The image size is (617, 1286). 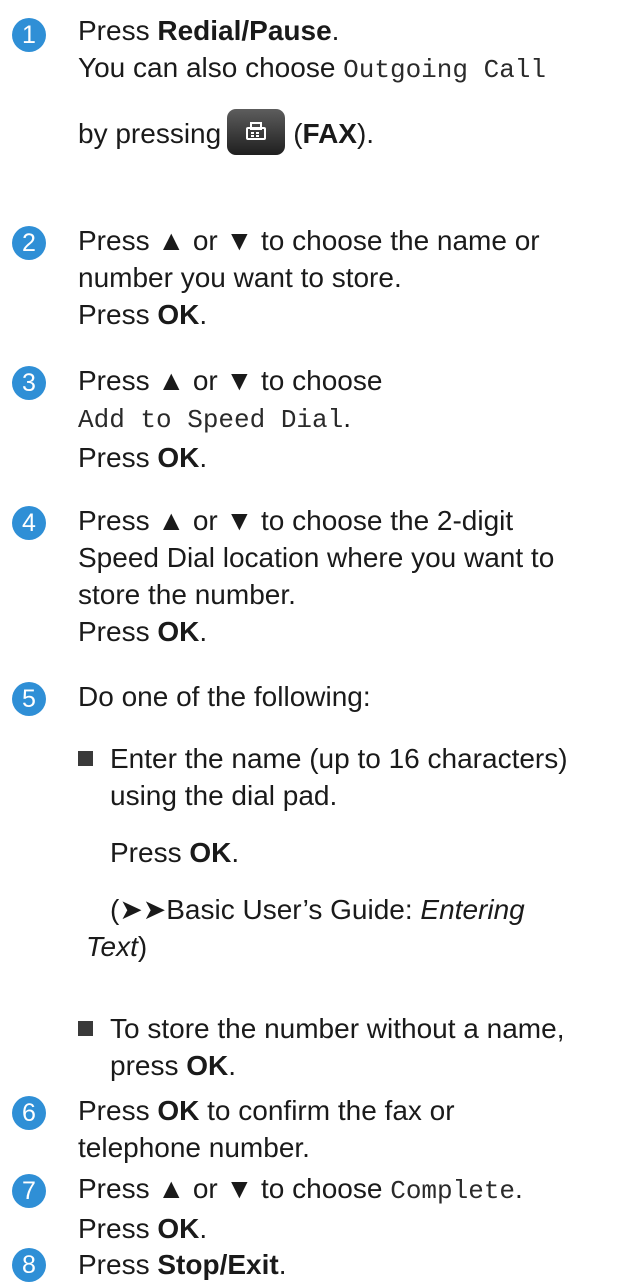 What do you see at coordinates (266, 1110) in the screenshot?
I see `step-text: Press OK to confirm the fax or` at bounding box center [266, 1110].